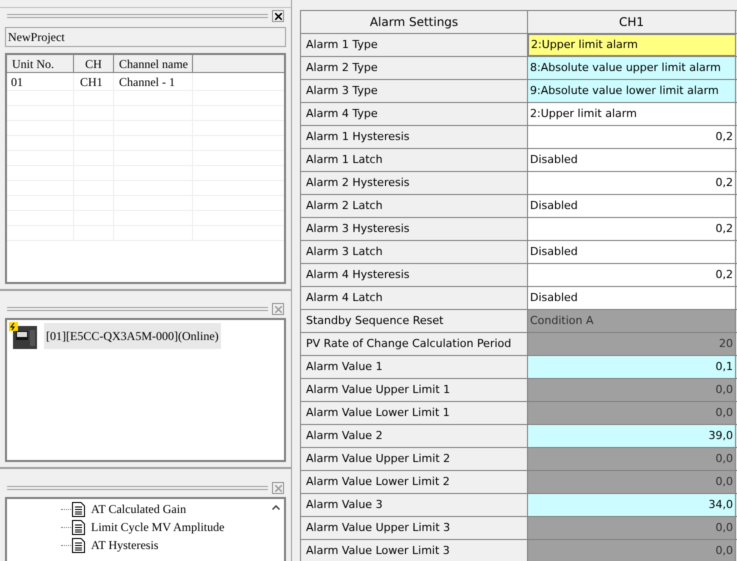  What do you see at coordinates (632, 367) in the screenshot?
I see `setting-value: 0,1` at bounding box center [632, 367].